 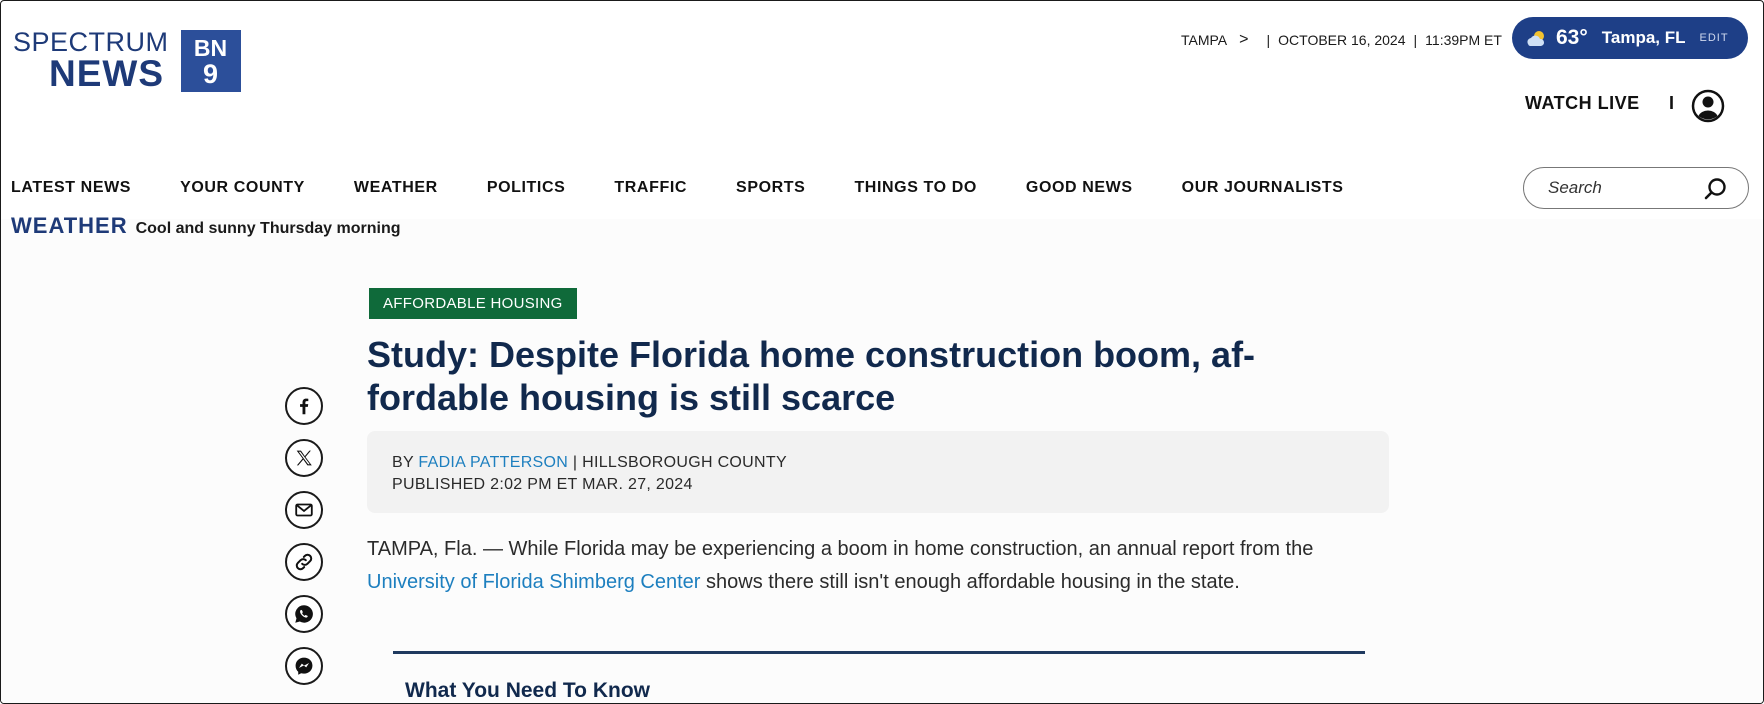 What do you see at coordinates (1263, 188) in the screenshot?
I see `nav-our-journalists: OUR JOURNALISTS` at bounding box center [1263, 188].